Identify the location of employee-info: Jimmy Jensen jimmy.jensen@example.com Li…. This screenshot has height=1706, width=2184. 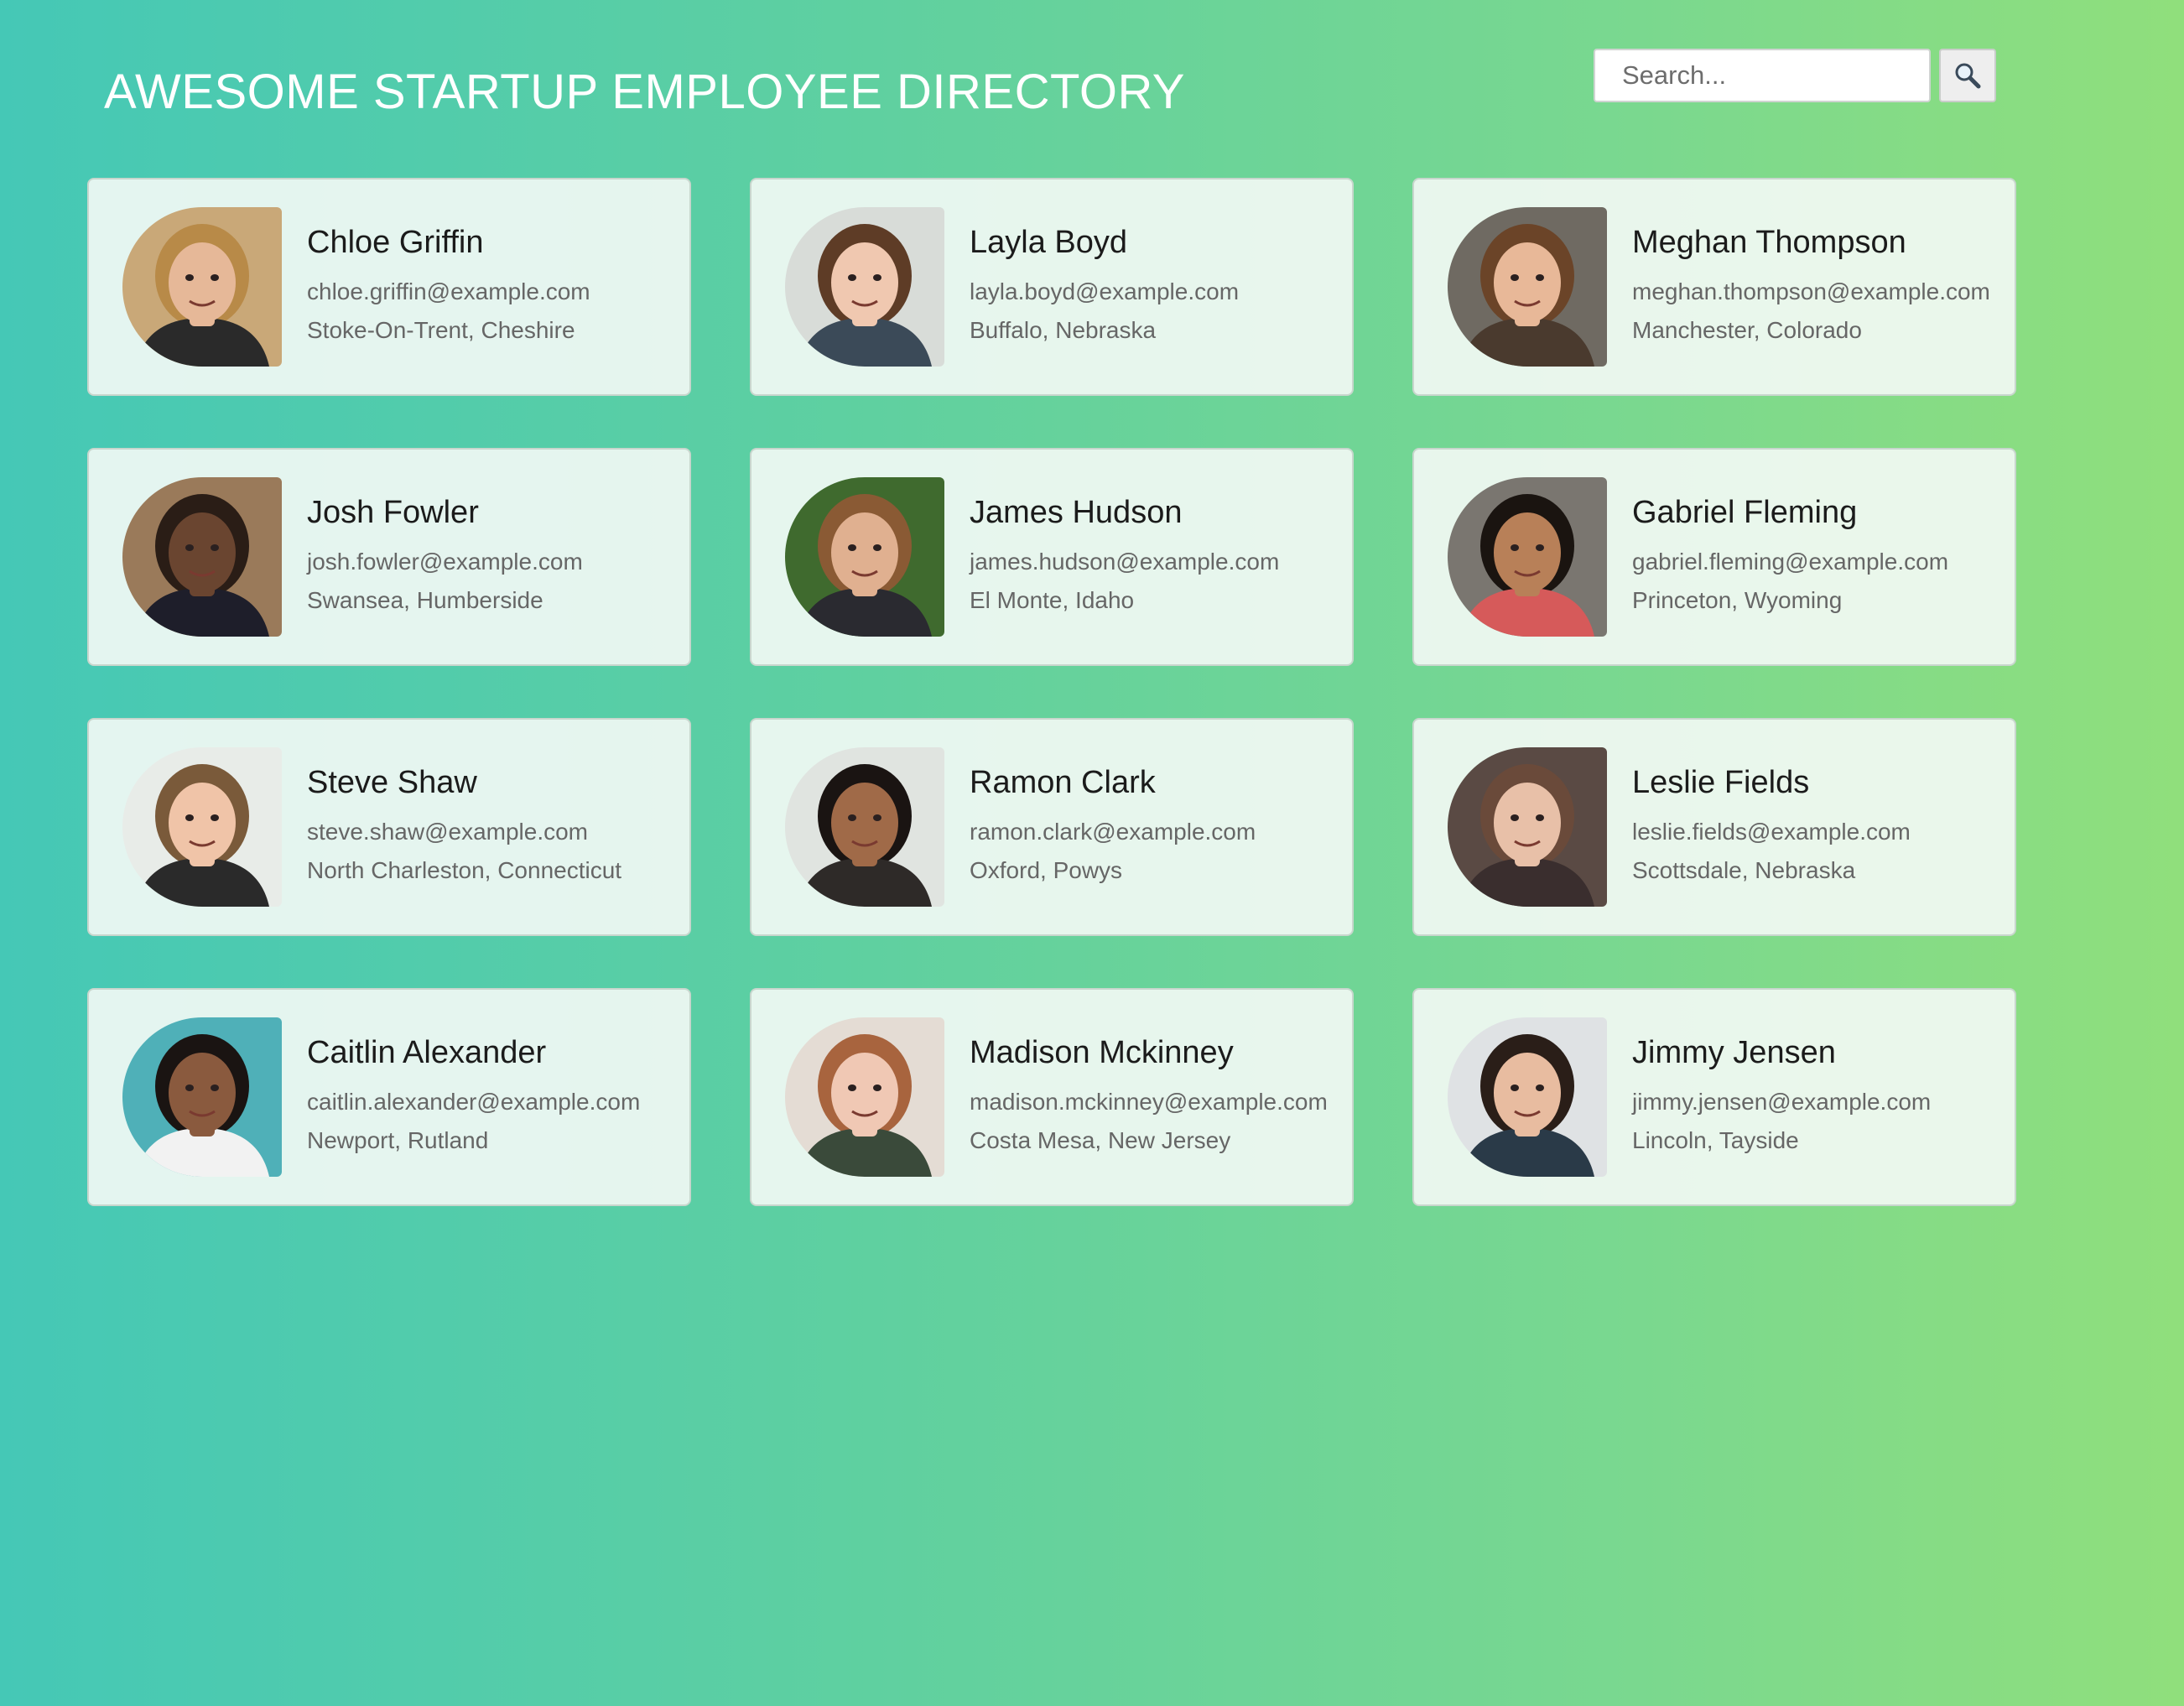
(1781, 1097).